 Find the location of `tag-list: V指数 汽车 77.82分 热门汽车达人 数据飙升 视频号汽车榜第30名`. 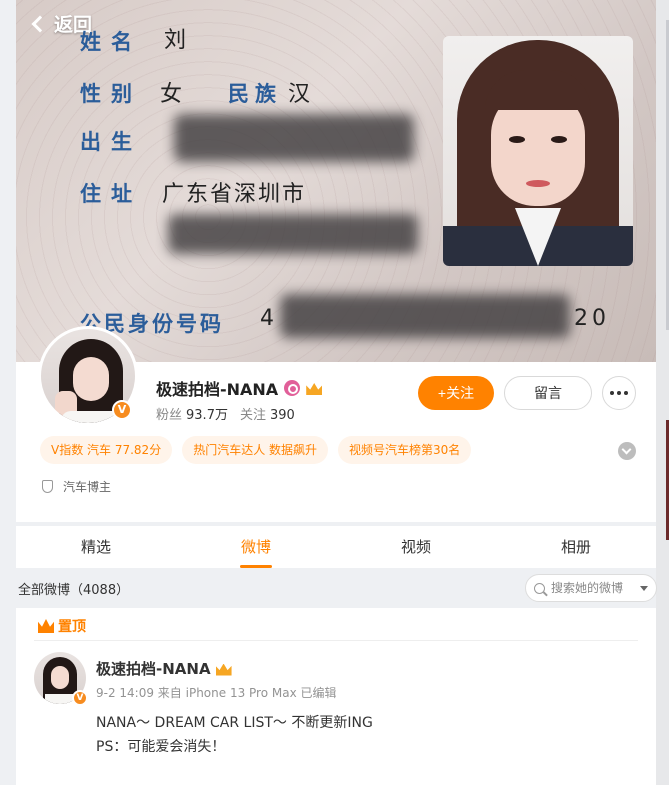

tag-list: V指数 汽车 77.82分 热门汽车达人 数据飙升 视频号汽车榜第30名 is located at coordinates (256, 450).